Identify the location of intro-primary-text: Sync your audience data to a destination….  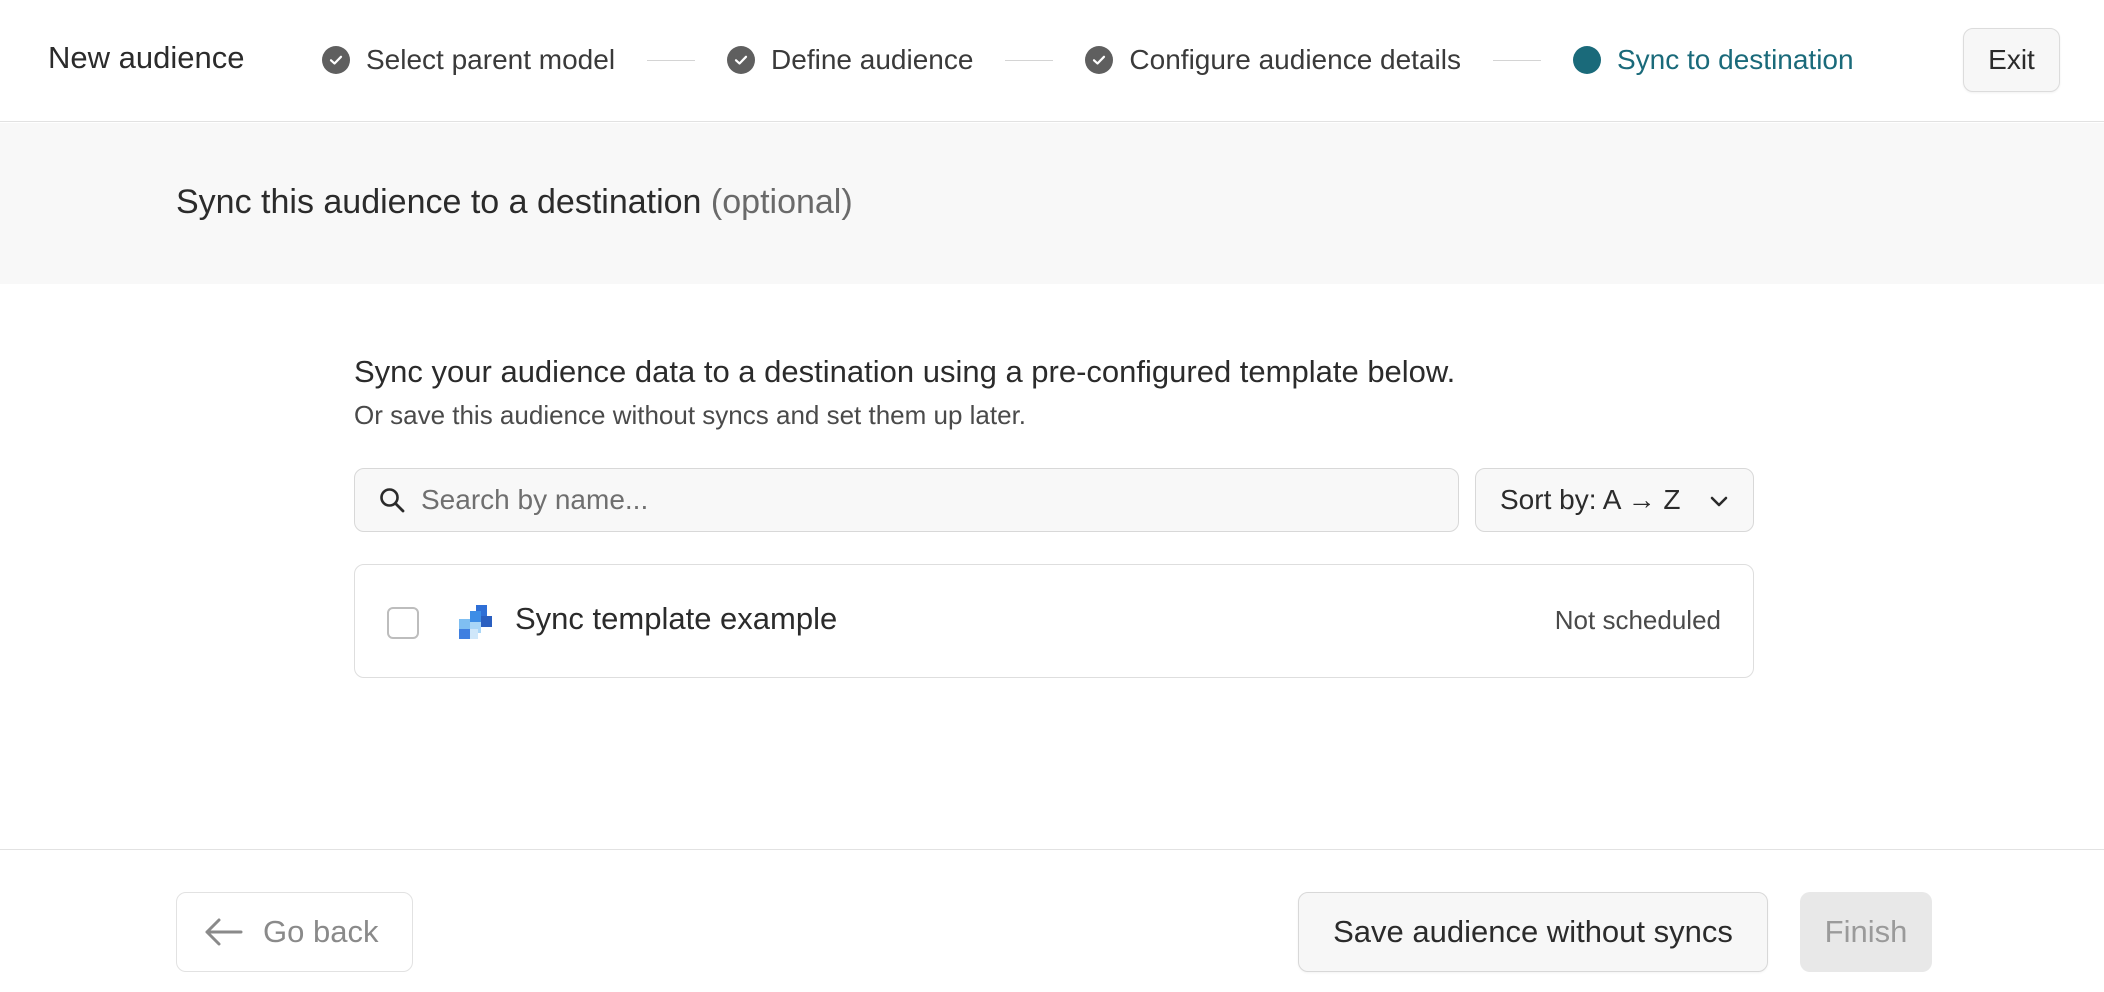
(905, 371).